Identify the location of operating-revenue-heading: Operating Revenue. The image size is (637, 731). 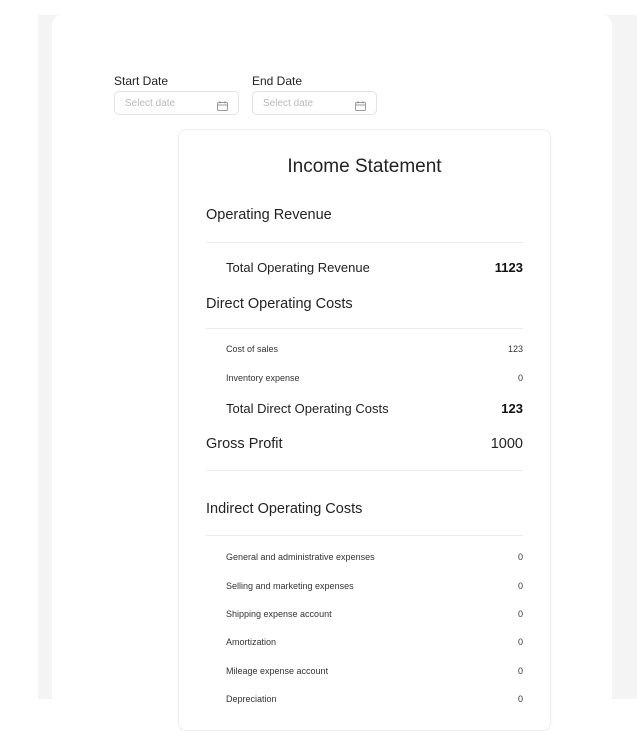
(269, 215).